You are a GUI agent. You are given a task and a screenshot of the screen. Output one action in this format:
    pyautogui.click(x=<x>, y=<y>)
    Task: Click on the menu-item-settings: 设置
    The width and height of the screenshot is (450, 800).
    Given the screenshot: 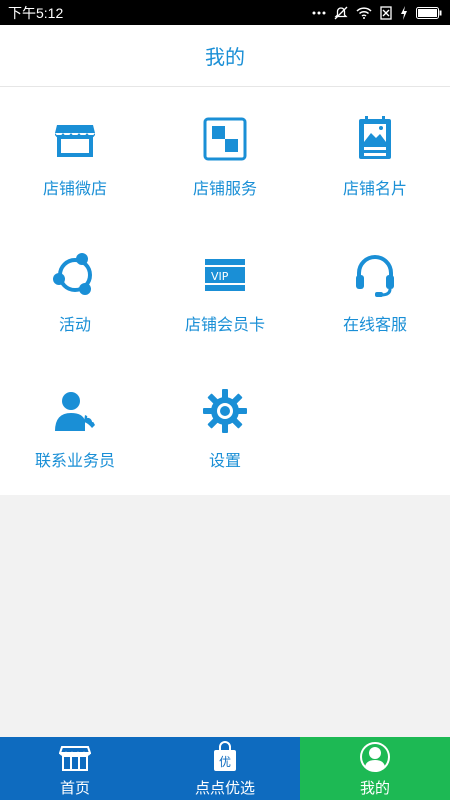 What is the action you would take?
    pyautogui.click(x=225, y=427)
    